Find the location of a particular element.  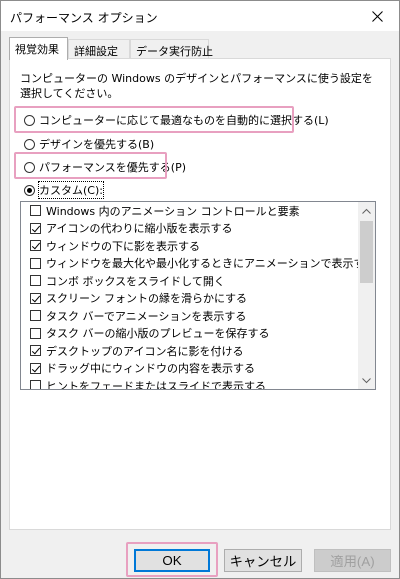

radio-label: カスタム(C): is located at coordinates (71, 190).